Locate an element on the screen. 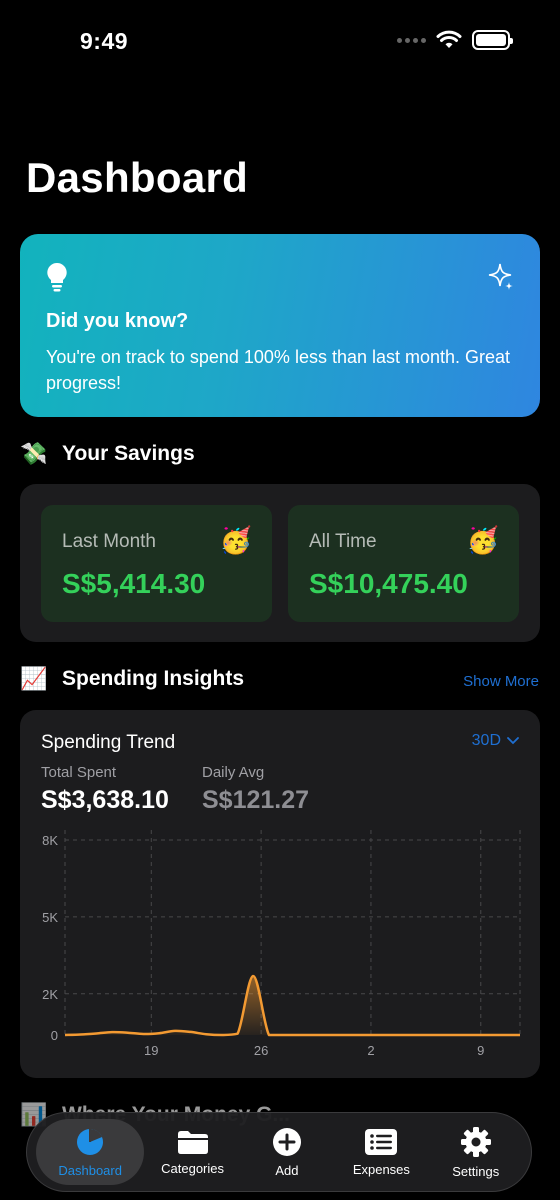 This screenshot has width=560, height=1200. y-tick-label: 5K is located at coordinates (50, 917).